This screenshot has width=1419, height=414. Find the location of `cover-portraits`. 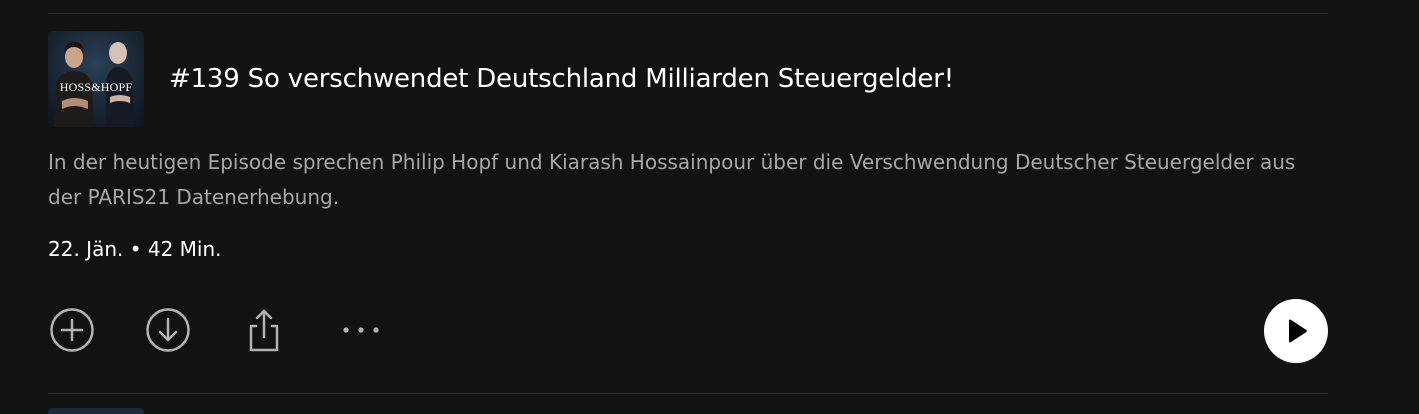

cover-portraits is located at coordinates (94, 84).